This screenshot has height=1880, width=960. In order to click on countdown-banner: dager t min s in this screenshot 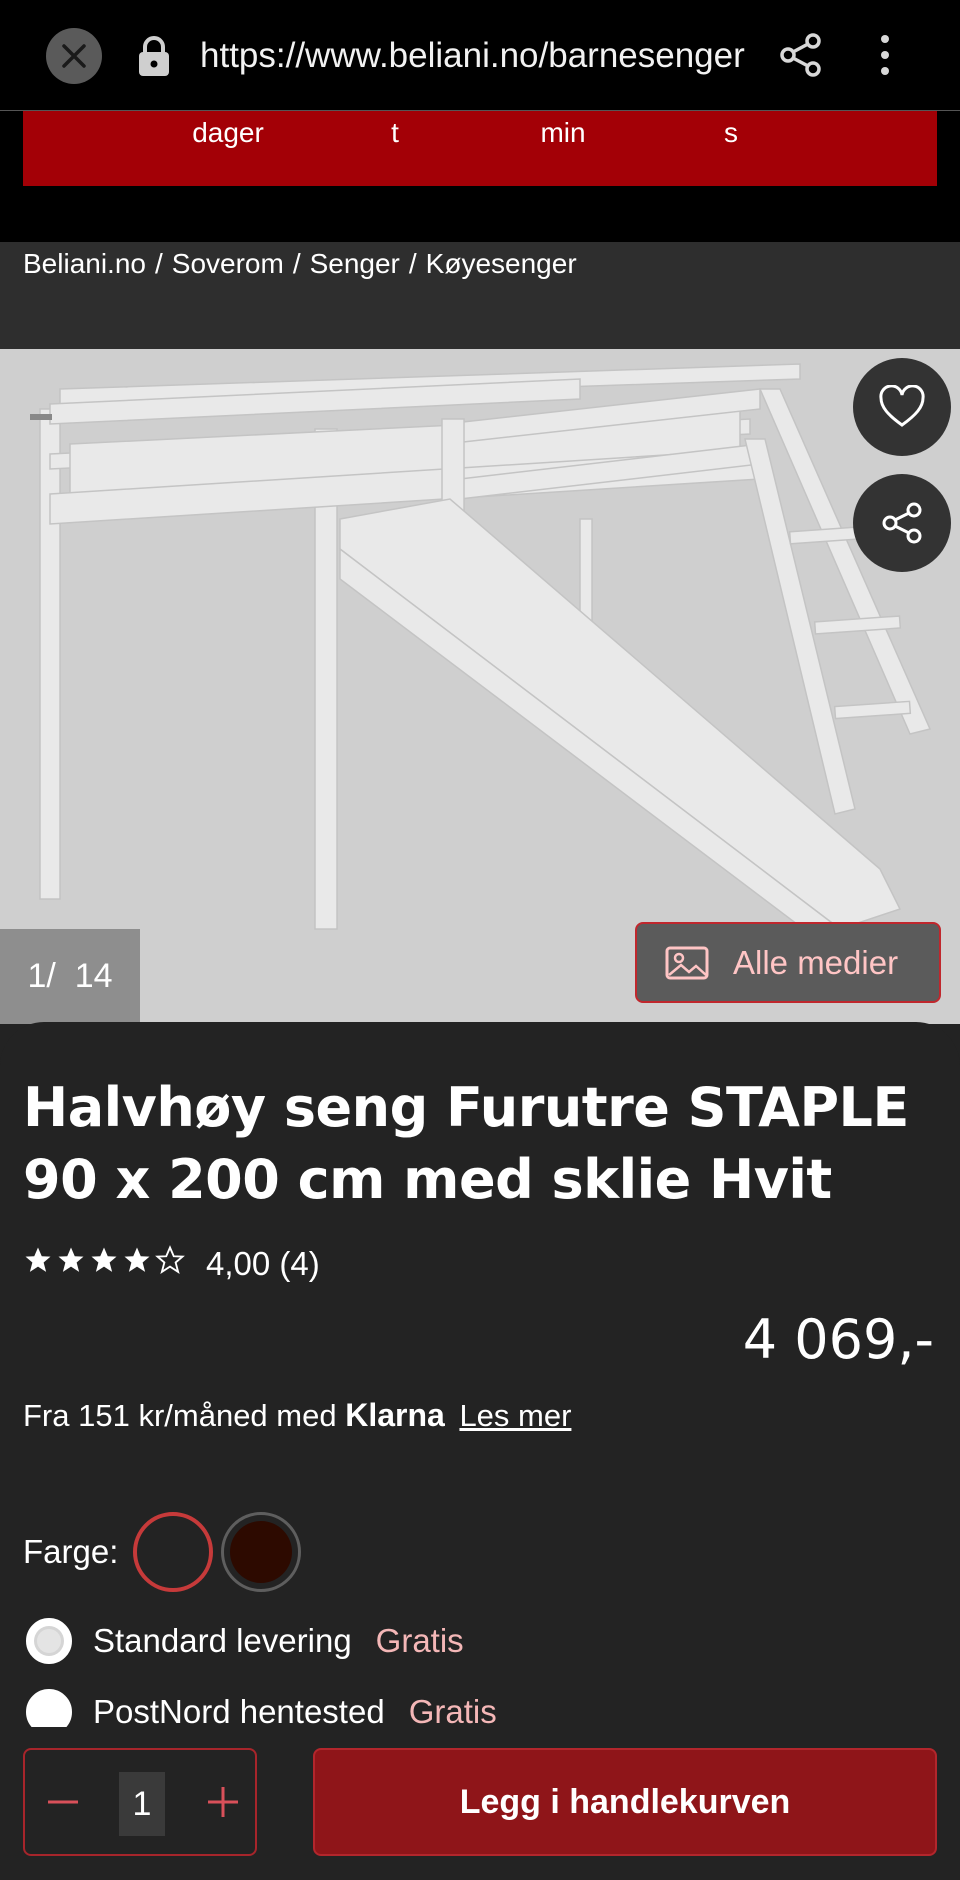, I will do `click(480, 148)`.